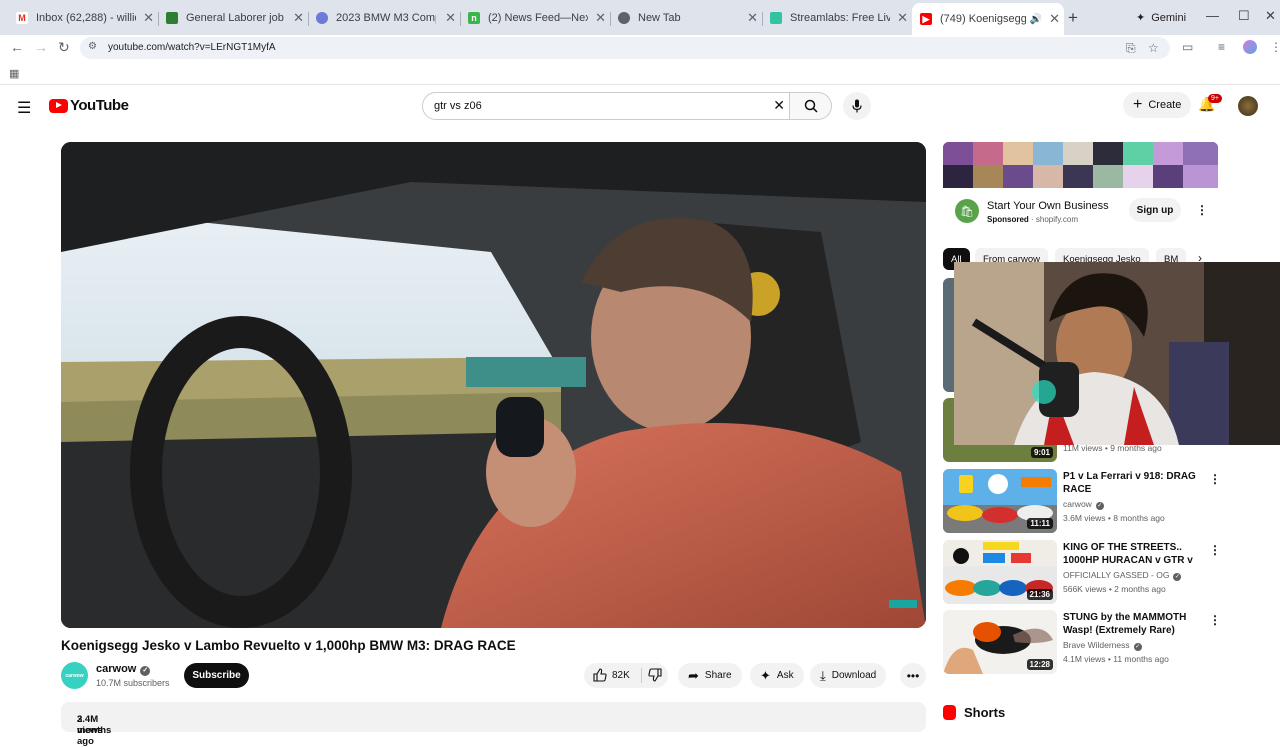  I want to click on rec-channel: Brave Wilderness ✓, so click(1102, 645).